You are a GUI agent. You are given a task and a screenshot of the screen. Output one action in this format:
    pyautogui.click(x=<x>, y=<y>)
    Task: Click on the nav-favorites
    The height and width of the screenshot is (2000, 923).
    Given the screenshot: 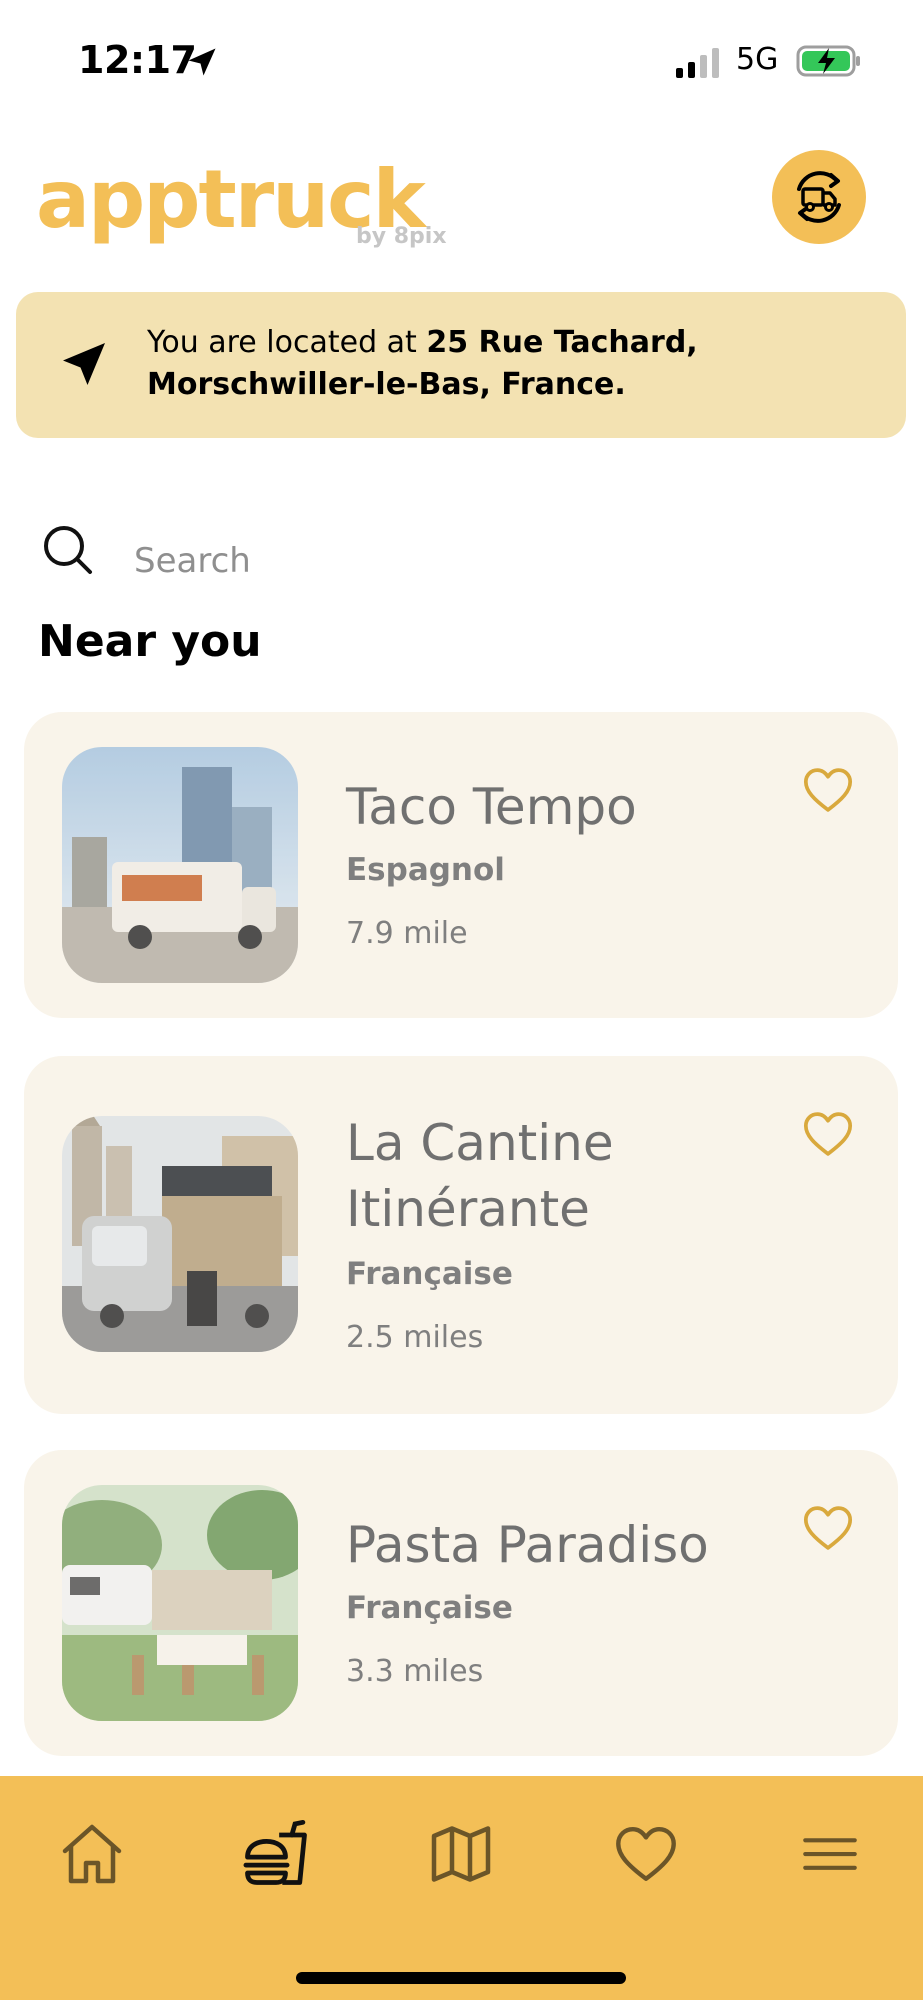 What is the action you would take?
    pyautogui.click(x=646, y=1854)
    